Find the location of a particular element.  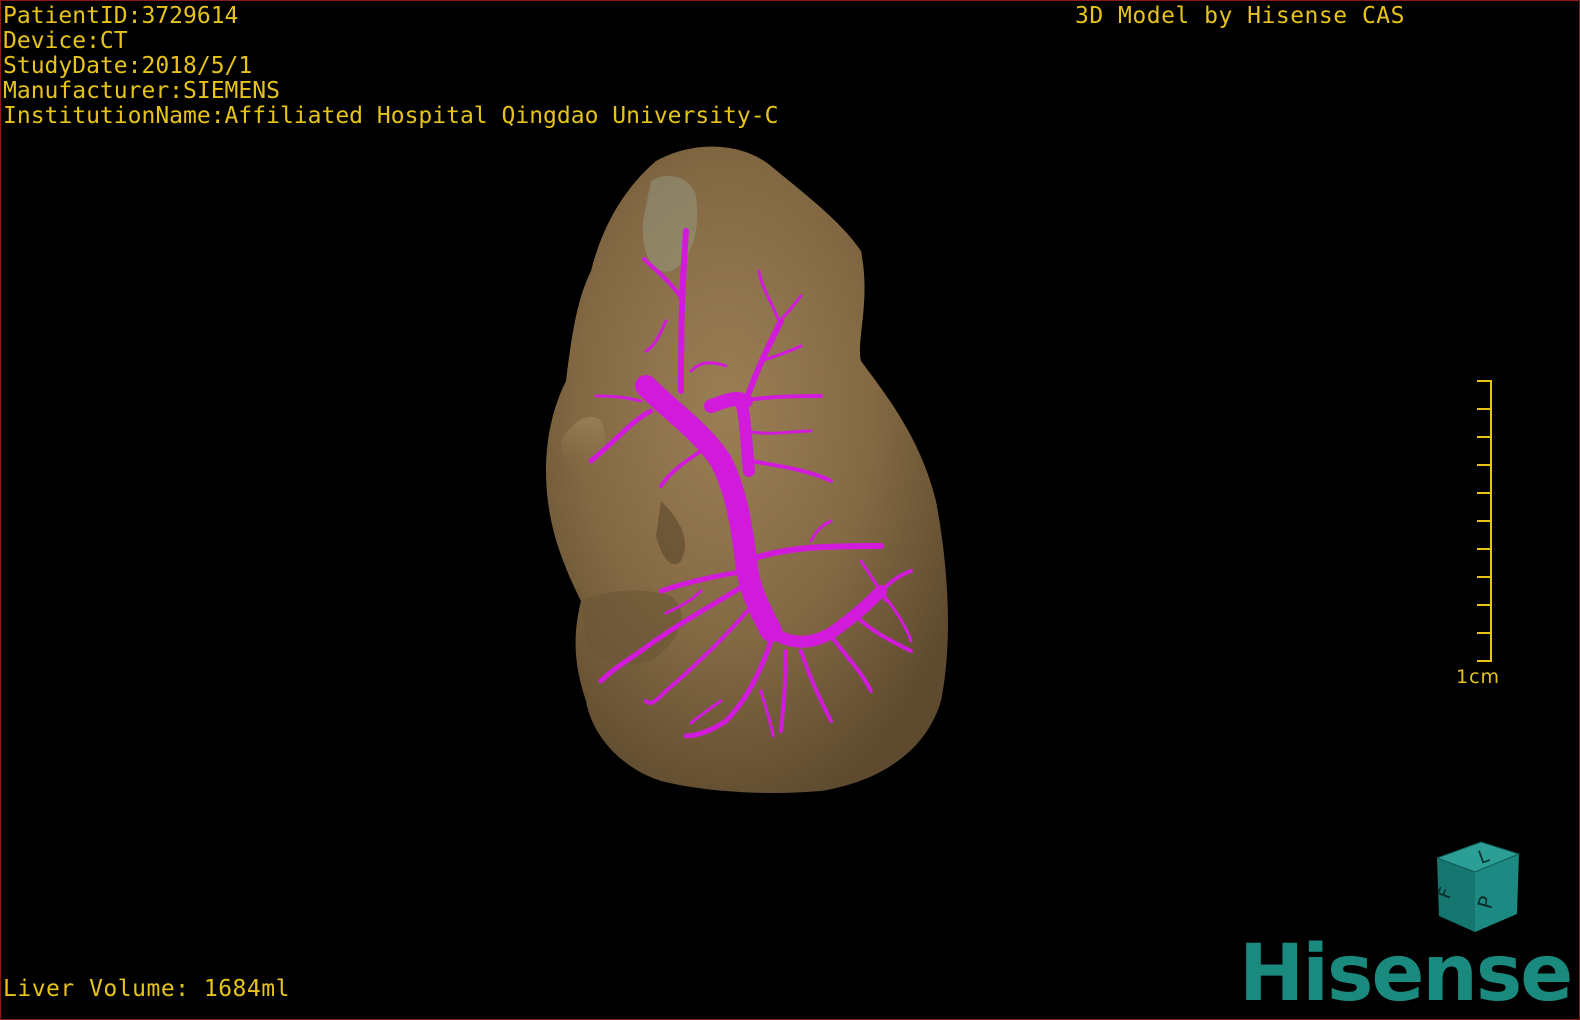

scale-bar-label: 1cm is located at coordinates (1478, 677).